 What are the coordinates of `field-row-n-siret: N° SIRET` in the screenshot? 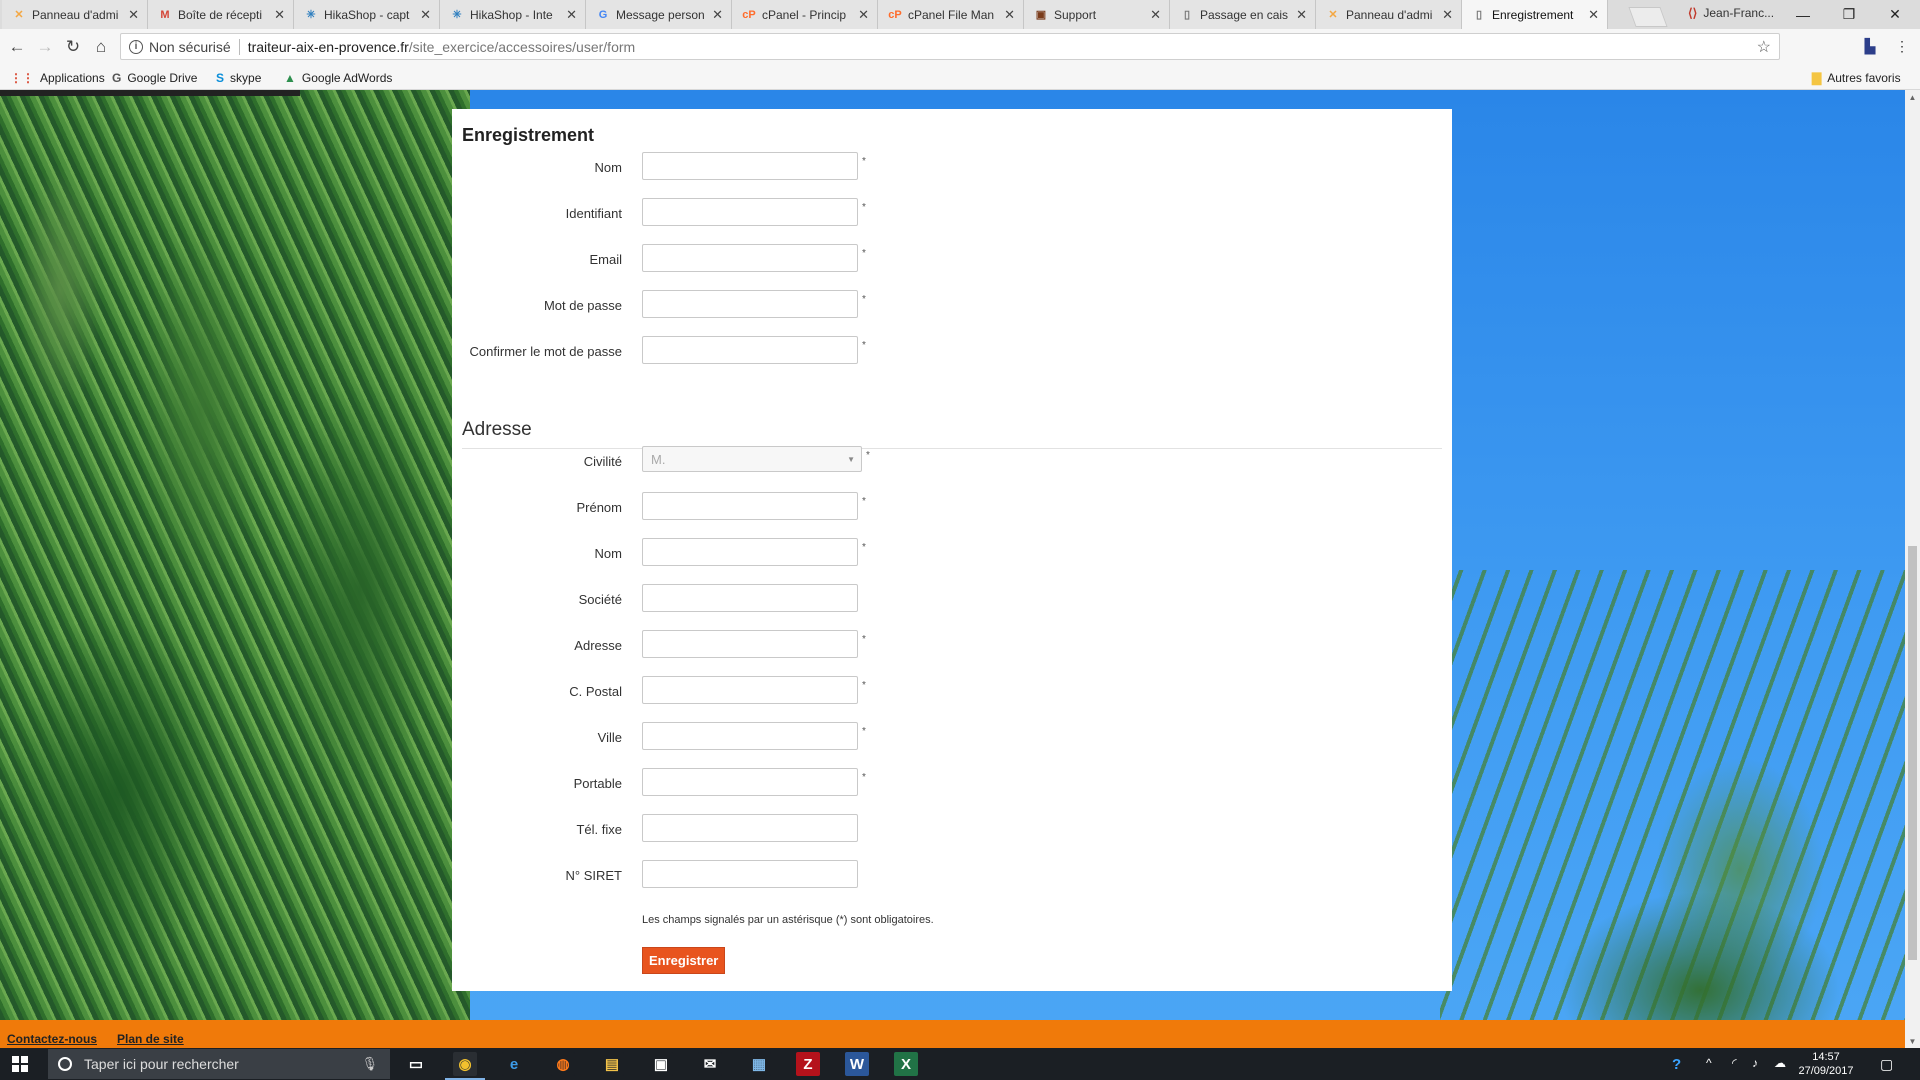 It's located at (802, 875).